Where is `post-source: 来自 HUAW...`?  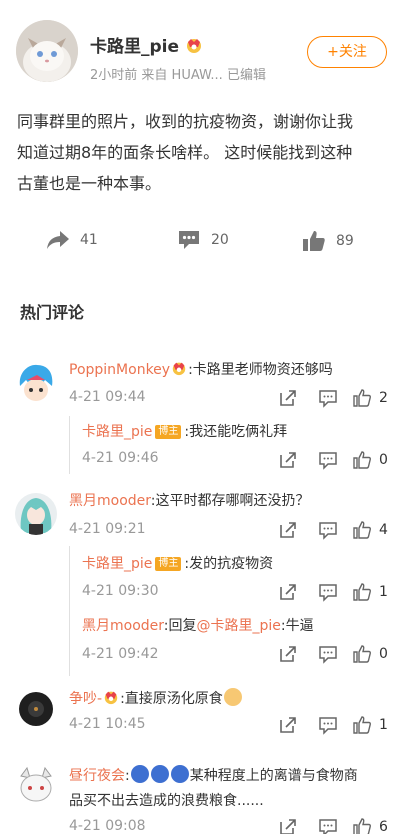 post-source: 来自 HUAW... is located at coordinates (182, 75).